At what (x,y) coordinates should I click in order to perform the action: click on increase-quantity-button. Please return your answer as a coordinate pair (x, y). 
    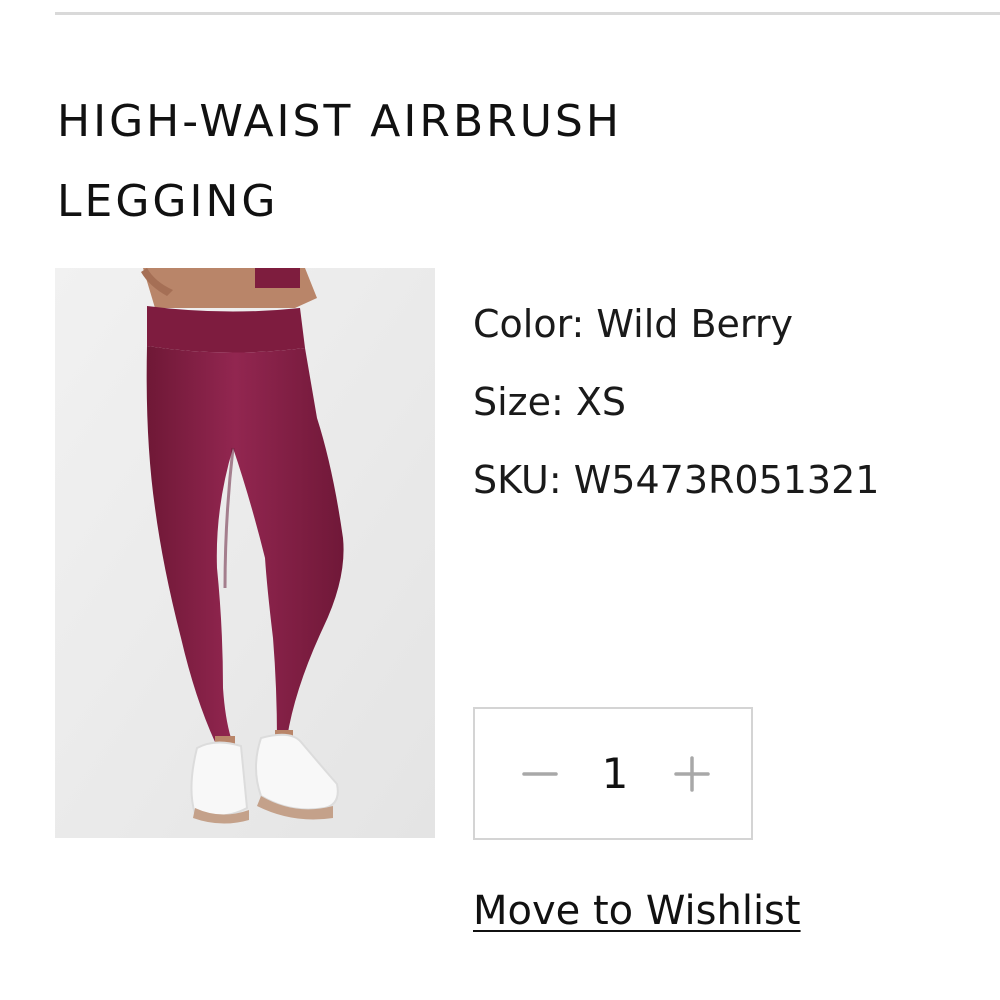
    Looking at the image, I should click on (692, 773).